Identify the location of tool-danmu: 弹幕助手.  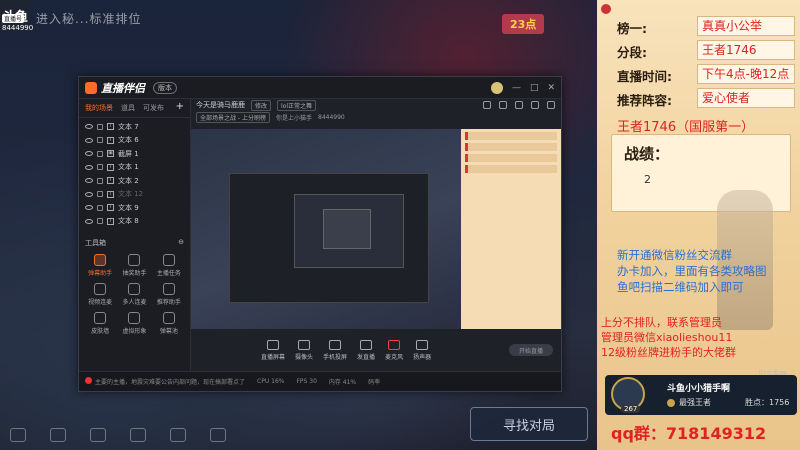
(100, 265).